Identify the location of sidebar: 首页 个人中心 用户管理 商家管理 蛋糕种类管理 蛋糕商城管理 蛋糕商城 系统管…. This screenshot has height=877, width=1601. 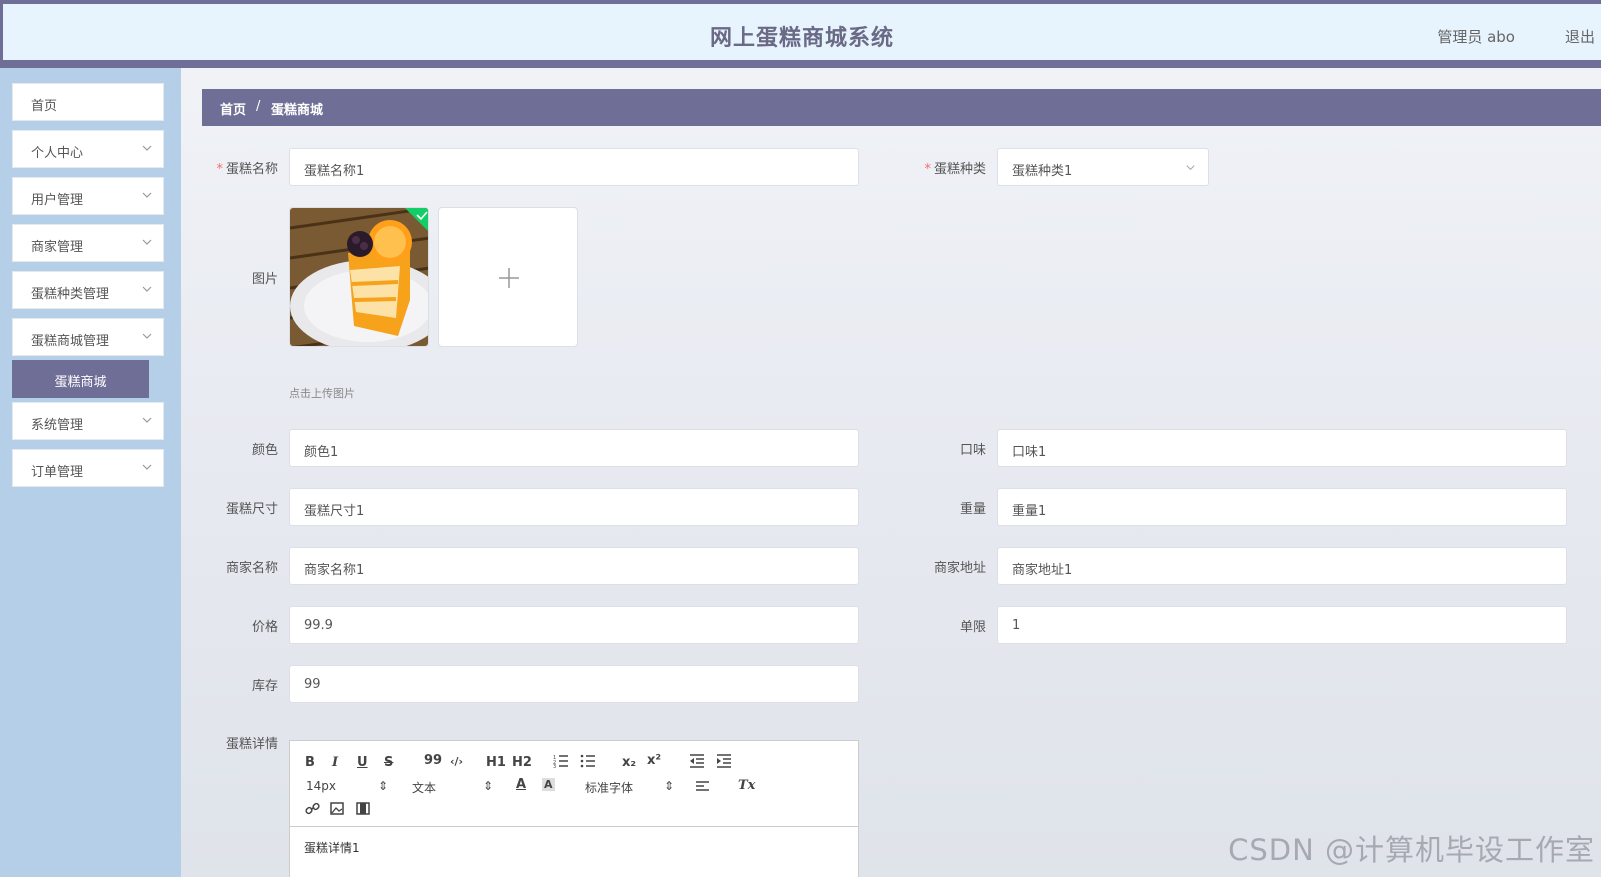
(90, 472).